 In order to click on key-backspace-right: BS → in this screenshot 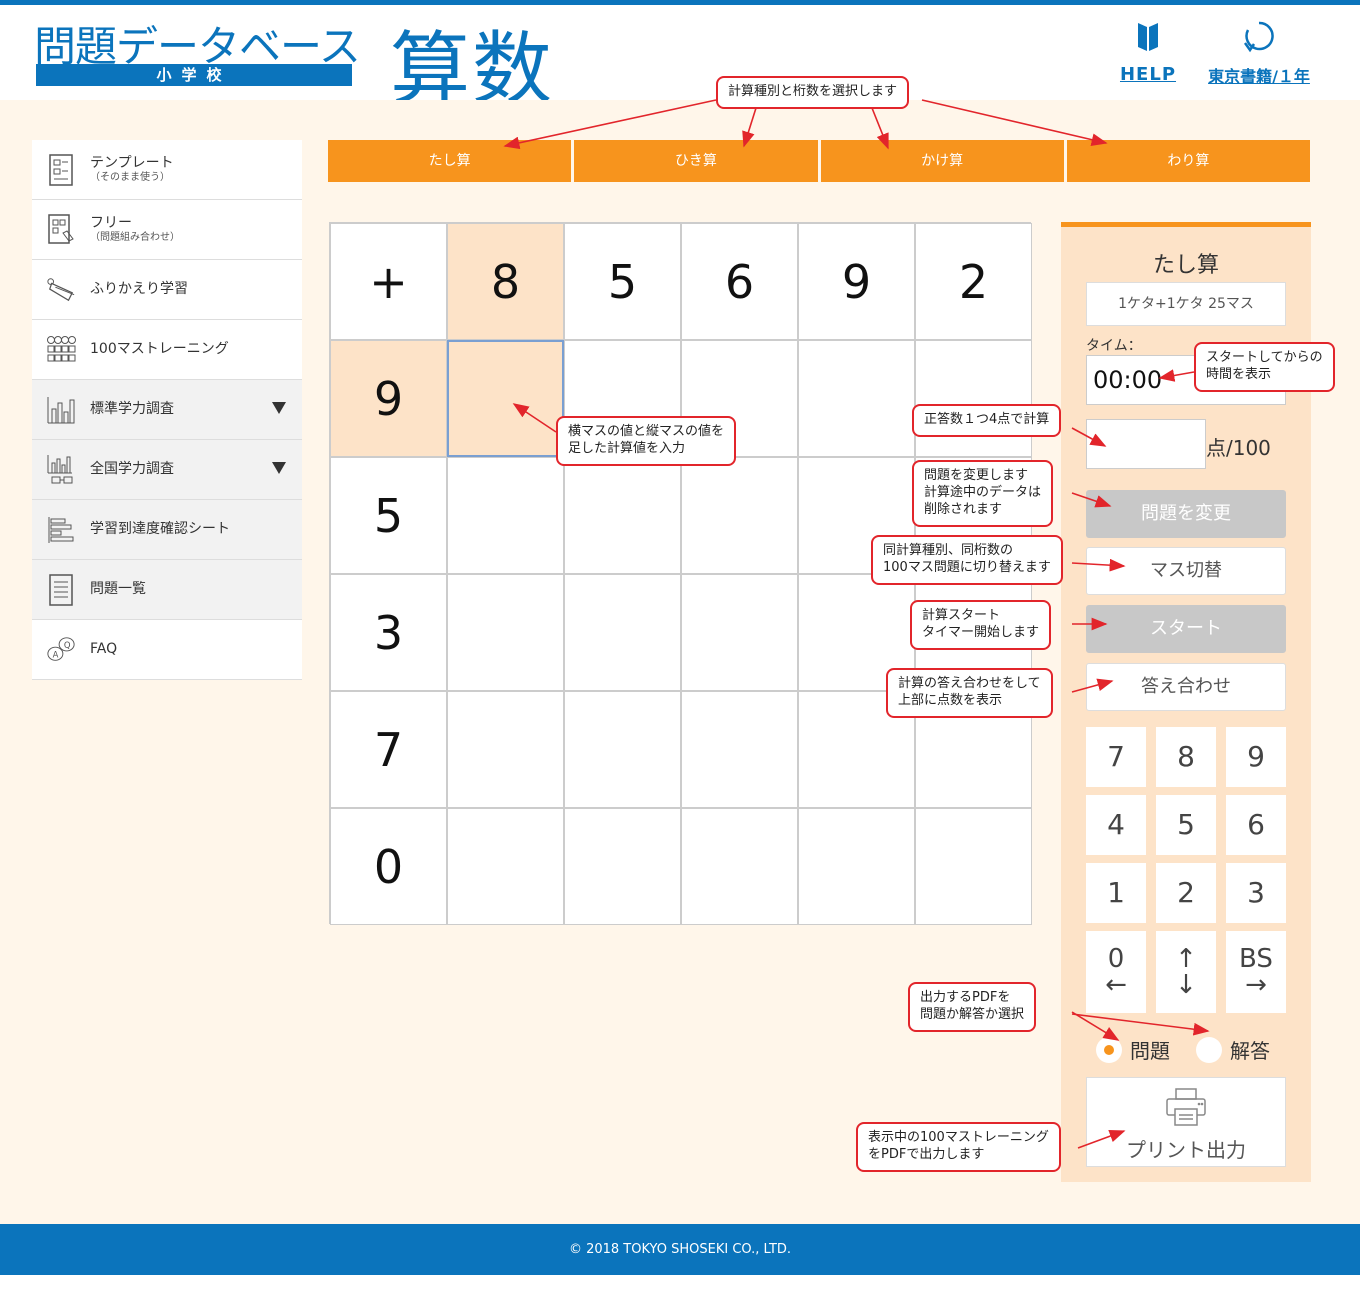, I will do `click(1256, 972)`.